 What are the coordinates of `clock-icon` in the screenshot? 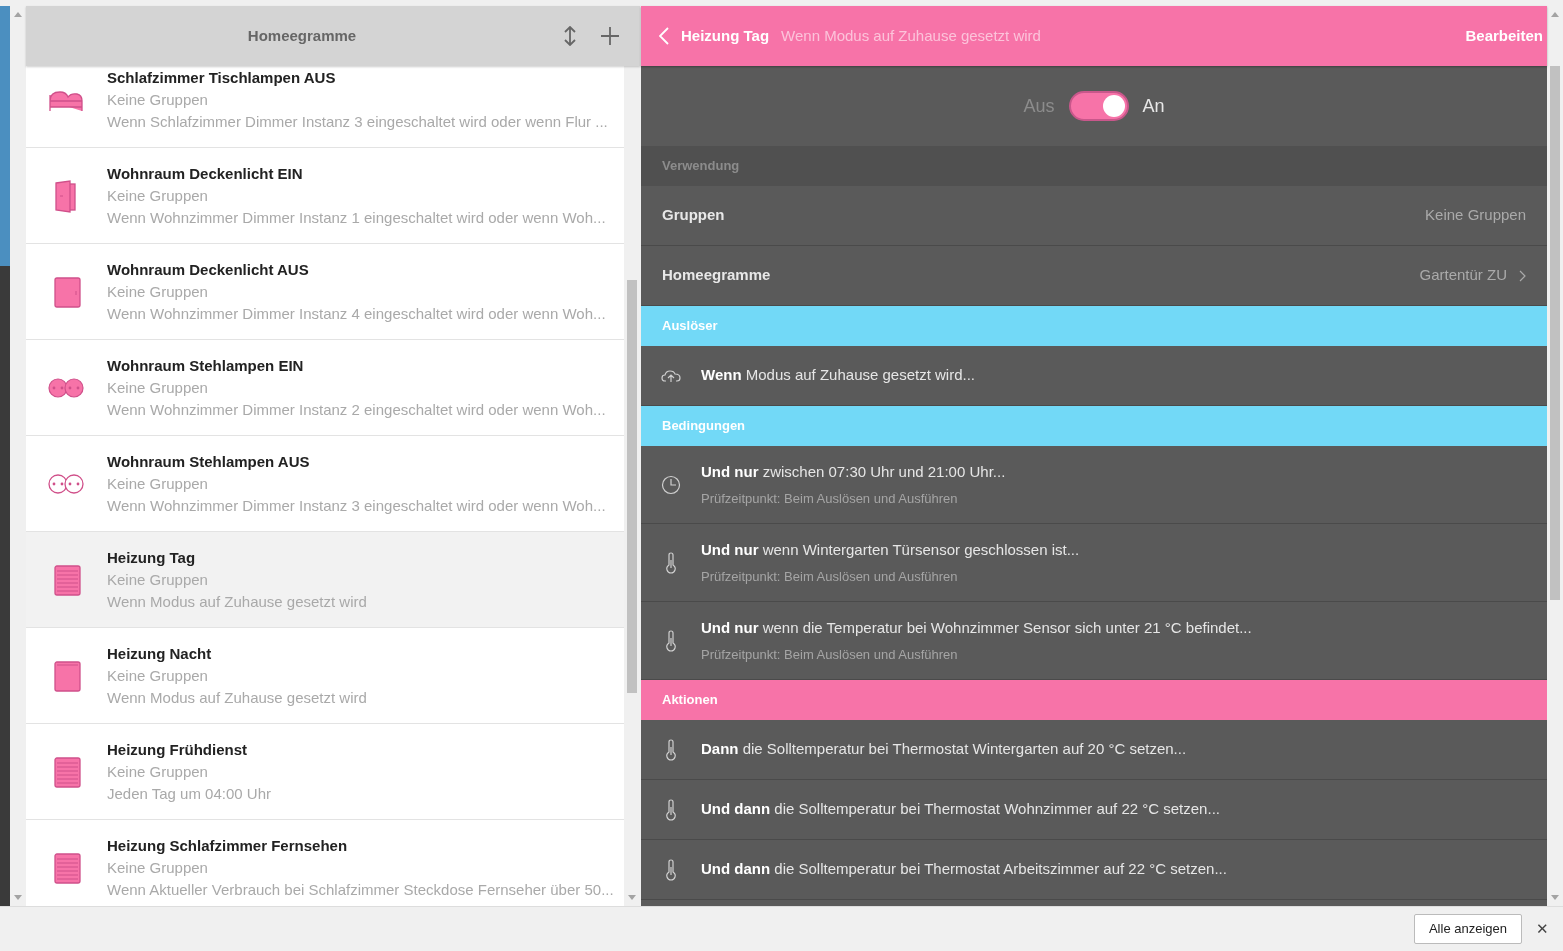 It's located at (671, 484).